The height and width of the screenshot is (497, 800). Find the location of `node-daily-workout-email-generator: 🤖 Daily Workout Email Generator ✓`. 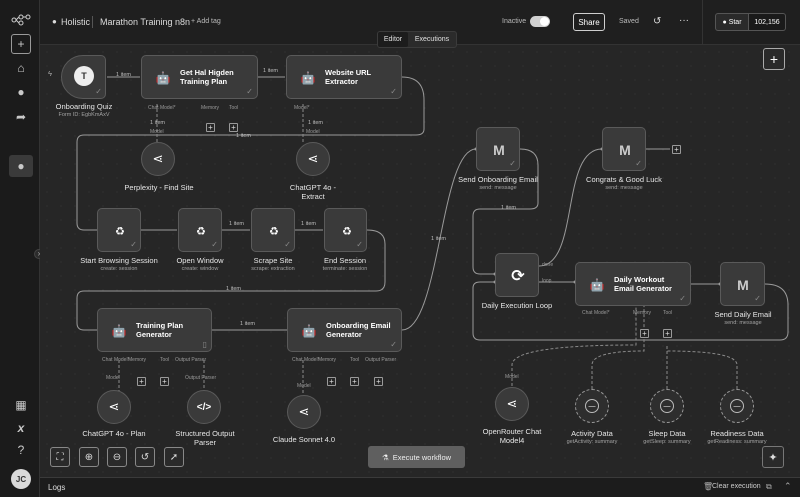

node-daily-workout-email-generator: 🤖 Daily Workout Email Generator ✓ is located at coordinates (633, 284).